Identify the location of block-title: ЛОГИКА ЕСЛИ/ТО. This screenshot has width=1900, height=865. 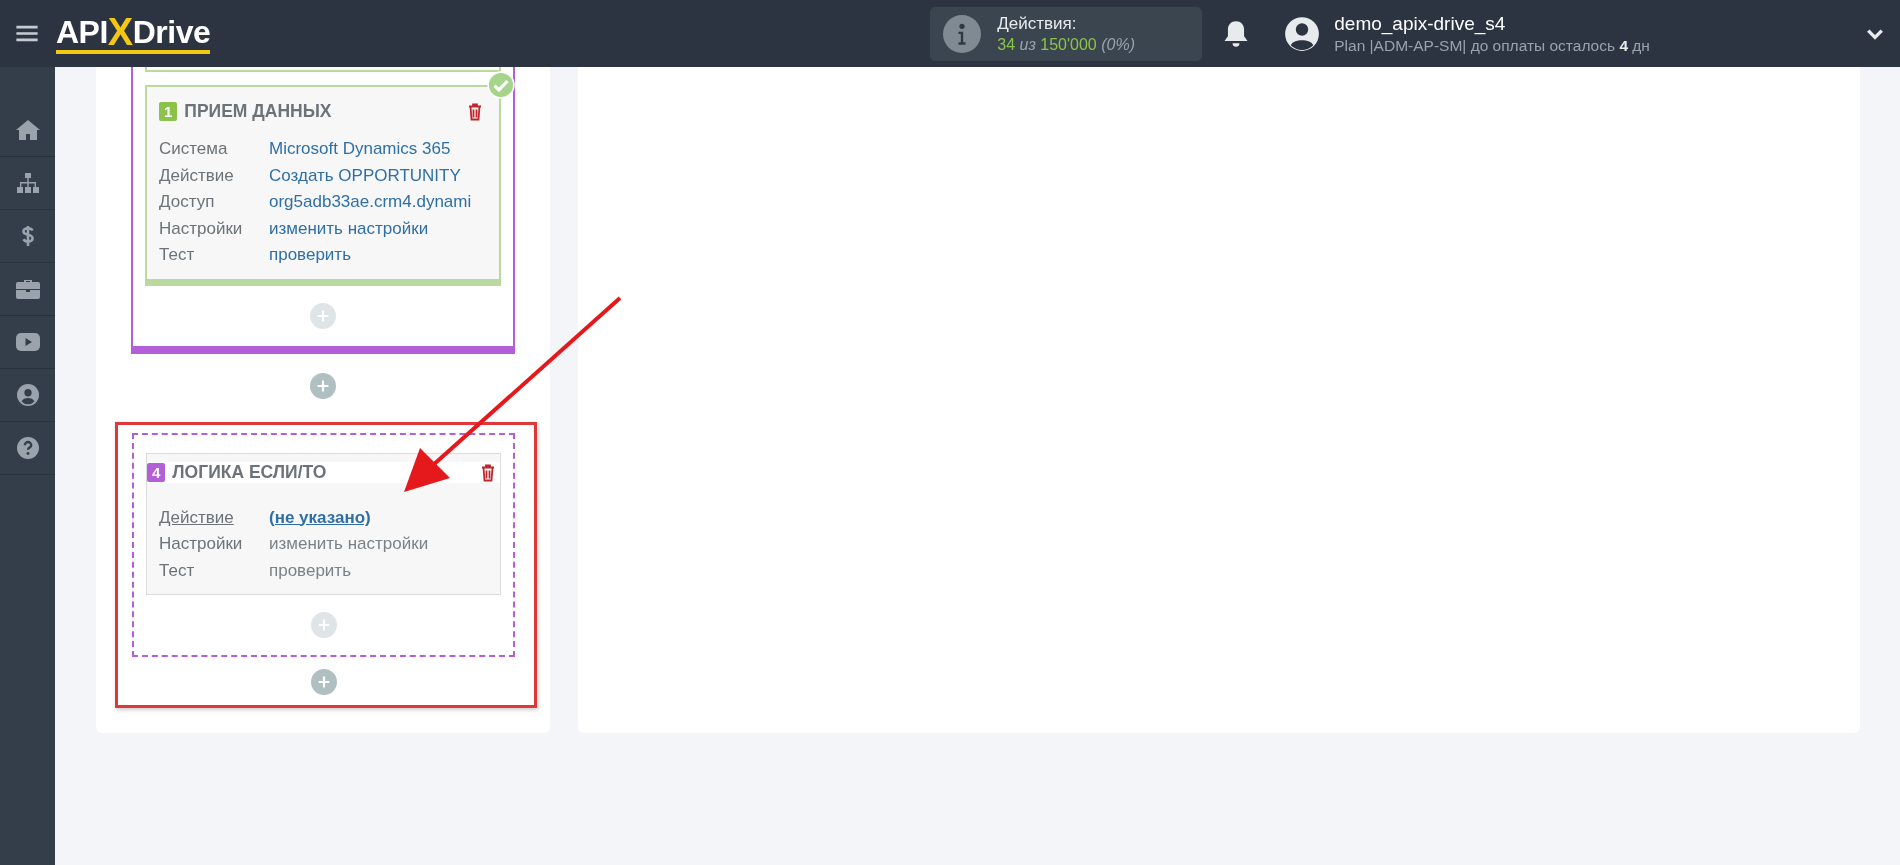
(250, 472).